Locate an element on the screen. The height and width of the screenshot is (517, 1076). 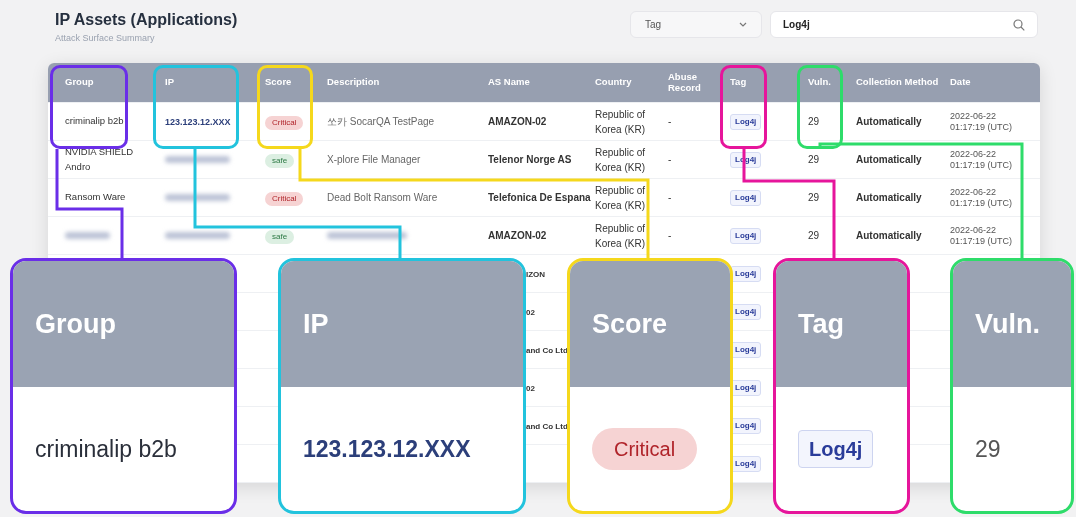
table-cell: 쏘카 SocarQA TestPage is located at coordinates (381, 121).